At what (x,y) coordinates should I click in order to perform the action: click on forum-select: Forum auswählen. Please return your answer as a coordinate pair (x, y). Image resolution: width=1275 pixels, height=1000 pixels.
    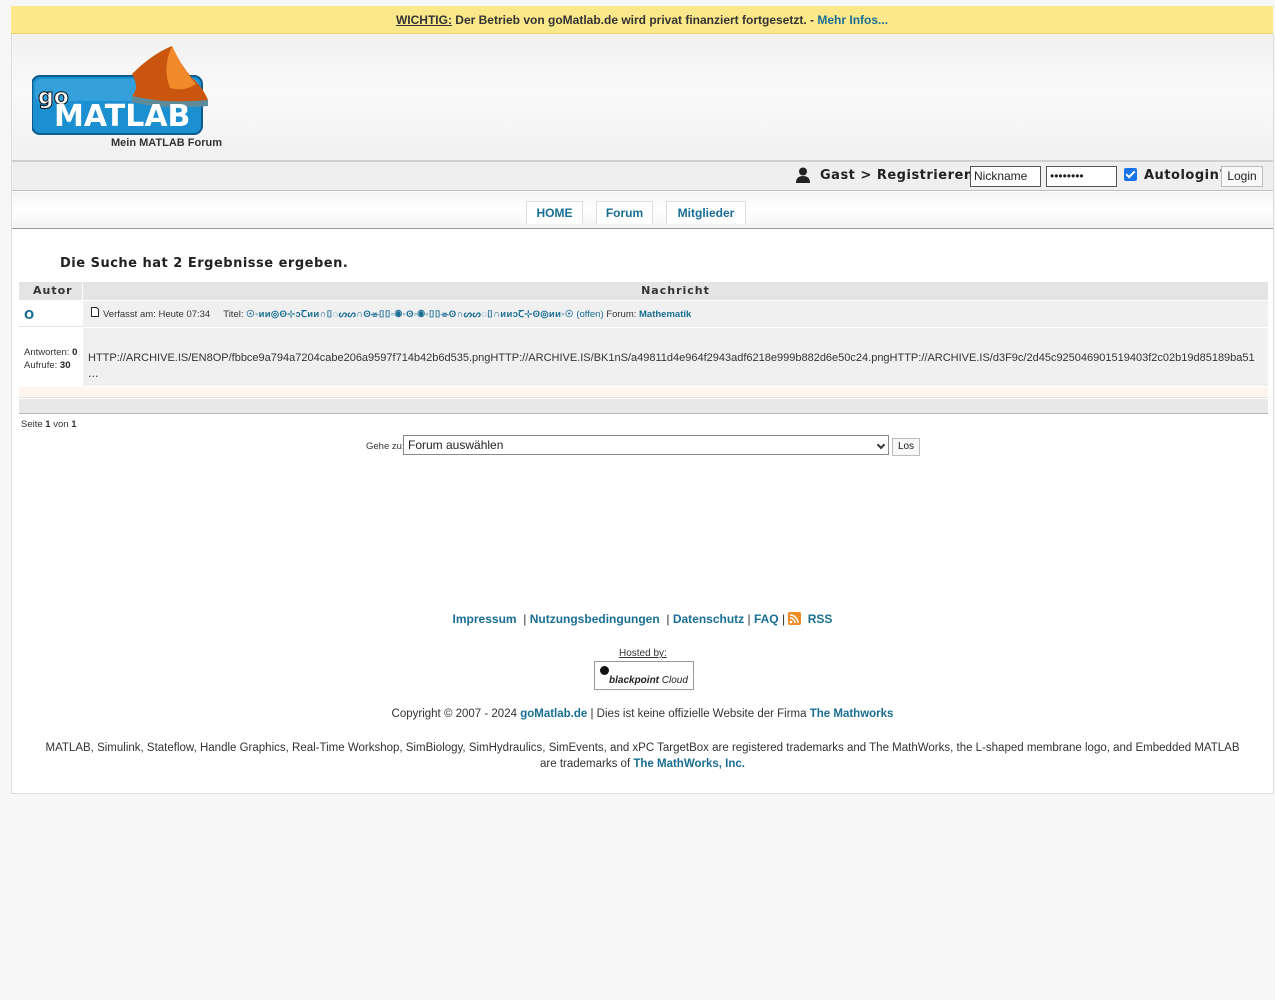
    Looking at the image, I should click on (646, 445).